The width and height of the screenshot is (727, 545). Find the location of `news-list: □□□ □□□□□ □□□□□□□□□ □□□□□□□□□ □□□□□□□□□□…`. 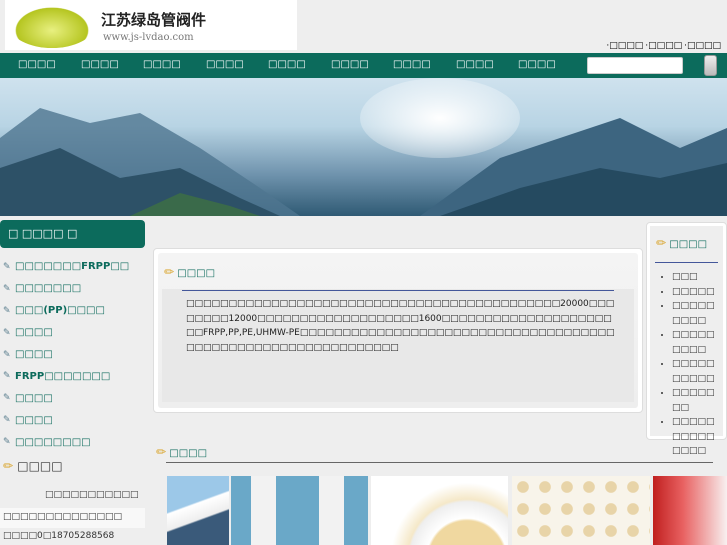

news-list: □□□ □□□□□ □□□□□□□□□ □□□□□□□□□ □□□□□□□□□□… is located at coordinates (690, 364).